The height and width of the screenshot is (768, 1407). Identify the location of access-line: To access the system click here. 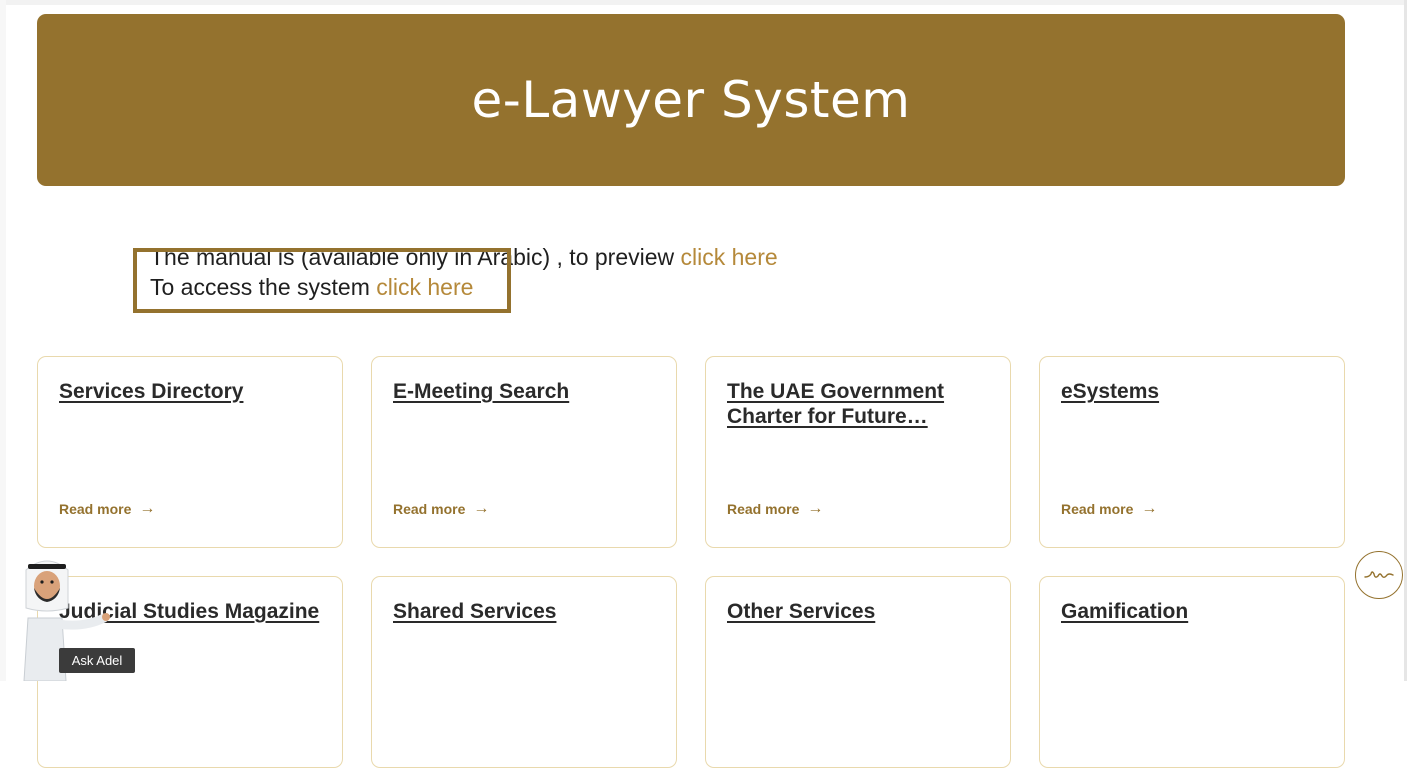
(464, 287).